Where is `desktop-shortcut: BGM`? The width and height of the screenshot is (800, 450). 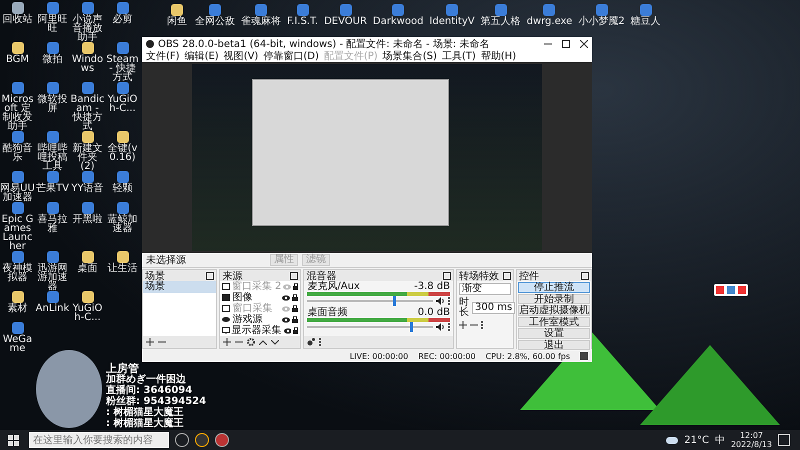 desktop-shortcut: BGM is located at coordinates (17, 62).